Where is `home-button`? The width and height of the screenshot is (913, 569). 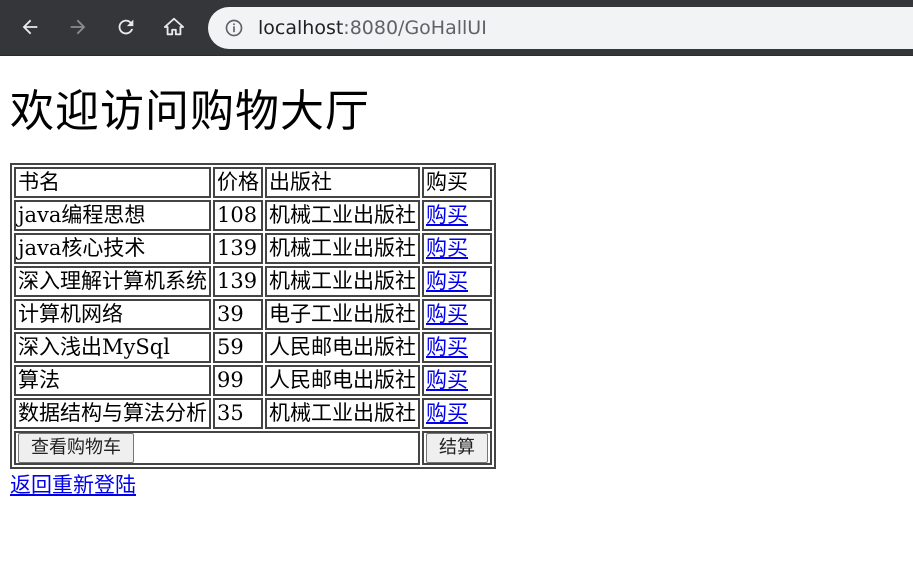
home-button is located at coordinates (174, 27).